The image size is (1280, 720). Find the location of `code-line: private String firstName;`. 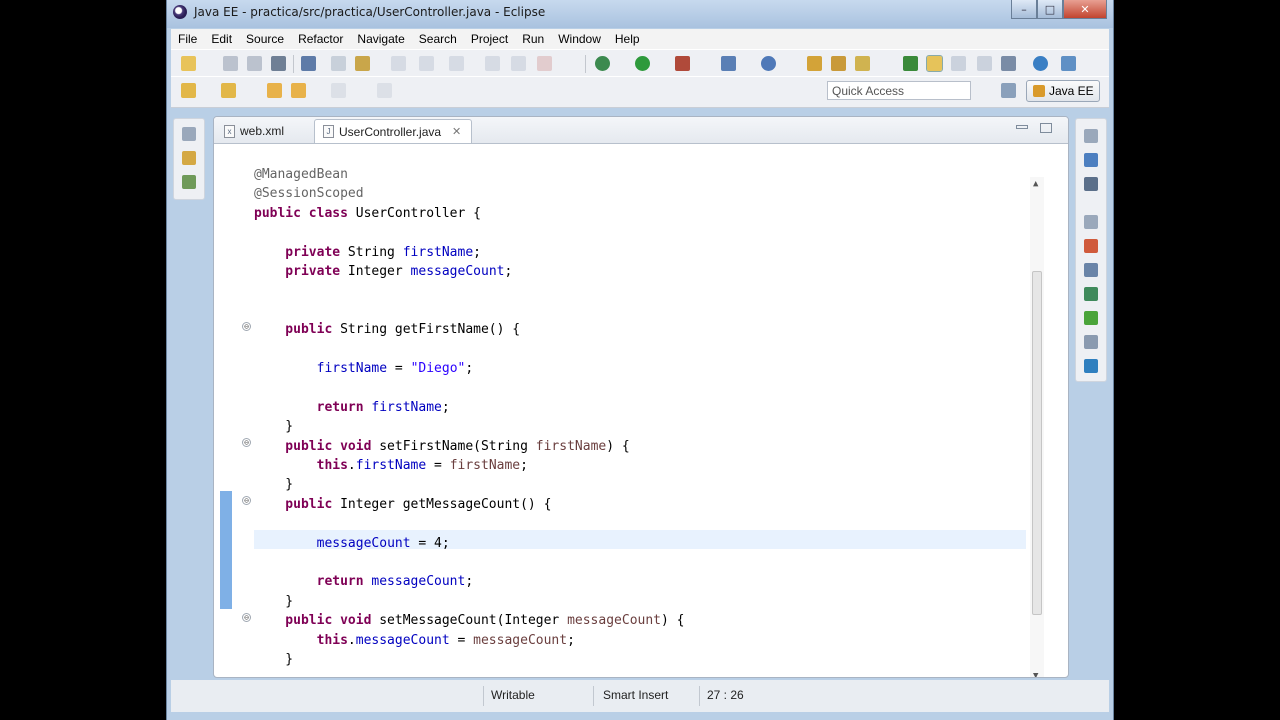

code-line: private String firstName; is located at coordinates (367, 252).